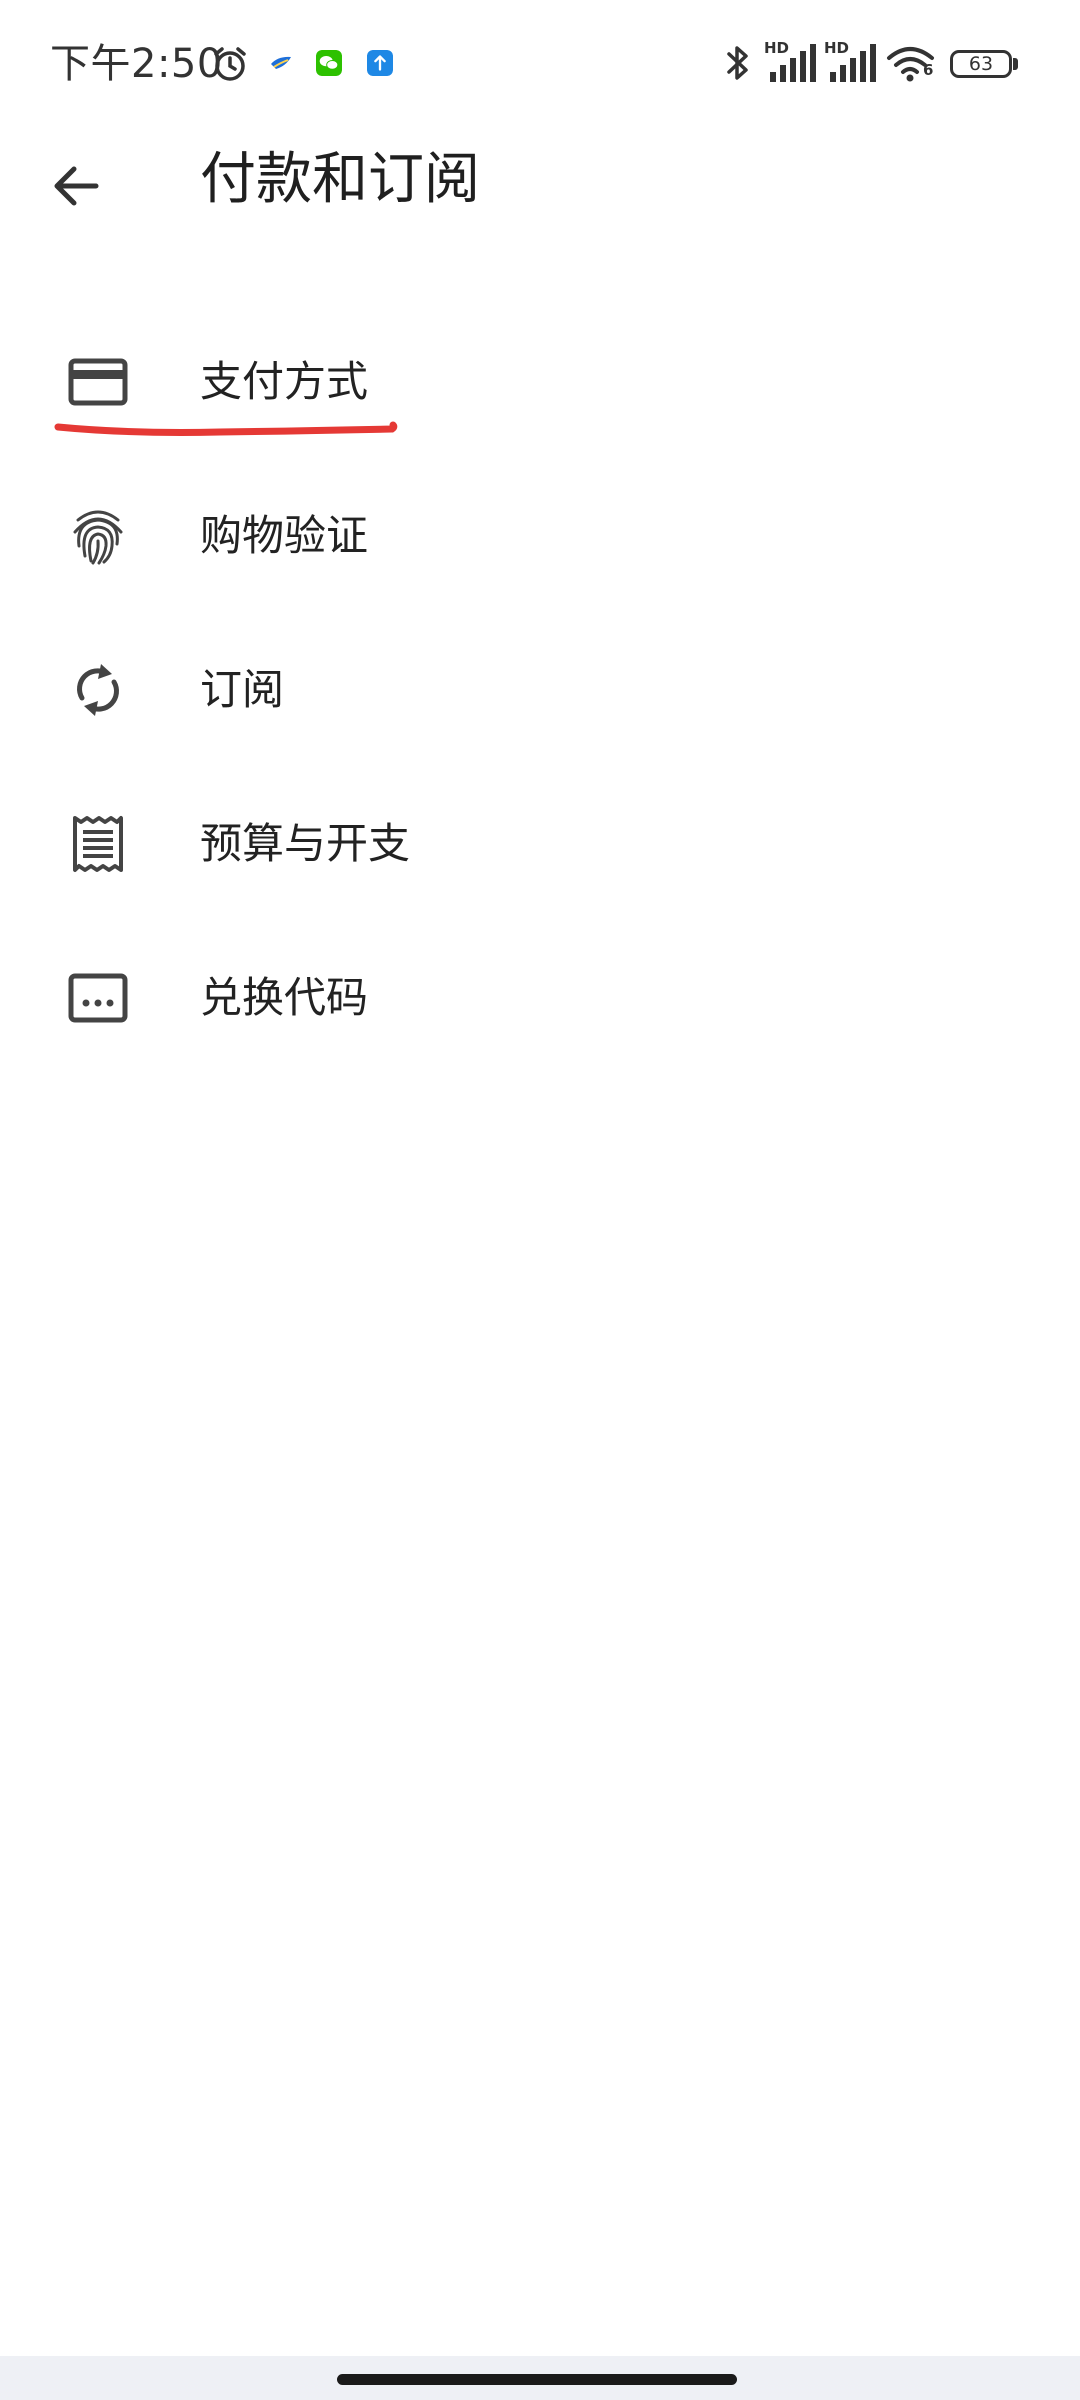  Describe the element at coordinates (284, 535) in the screenshot. I see `menu-item-label: 购物验证` at that location.